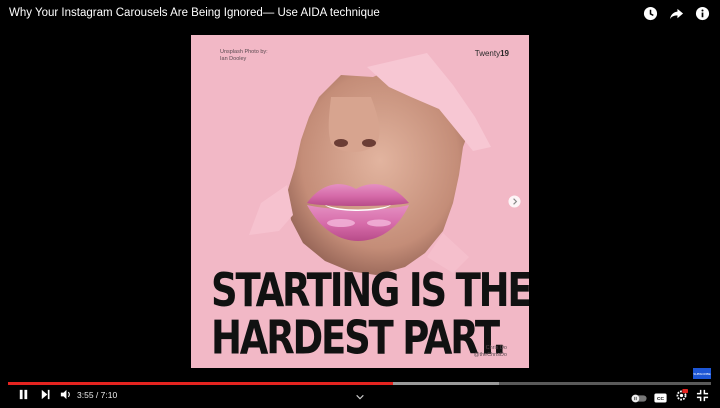  I want to click on brand-logo: Twenty19, so click(492, 53).